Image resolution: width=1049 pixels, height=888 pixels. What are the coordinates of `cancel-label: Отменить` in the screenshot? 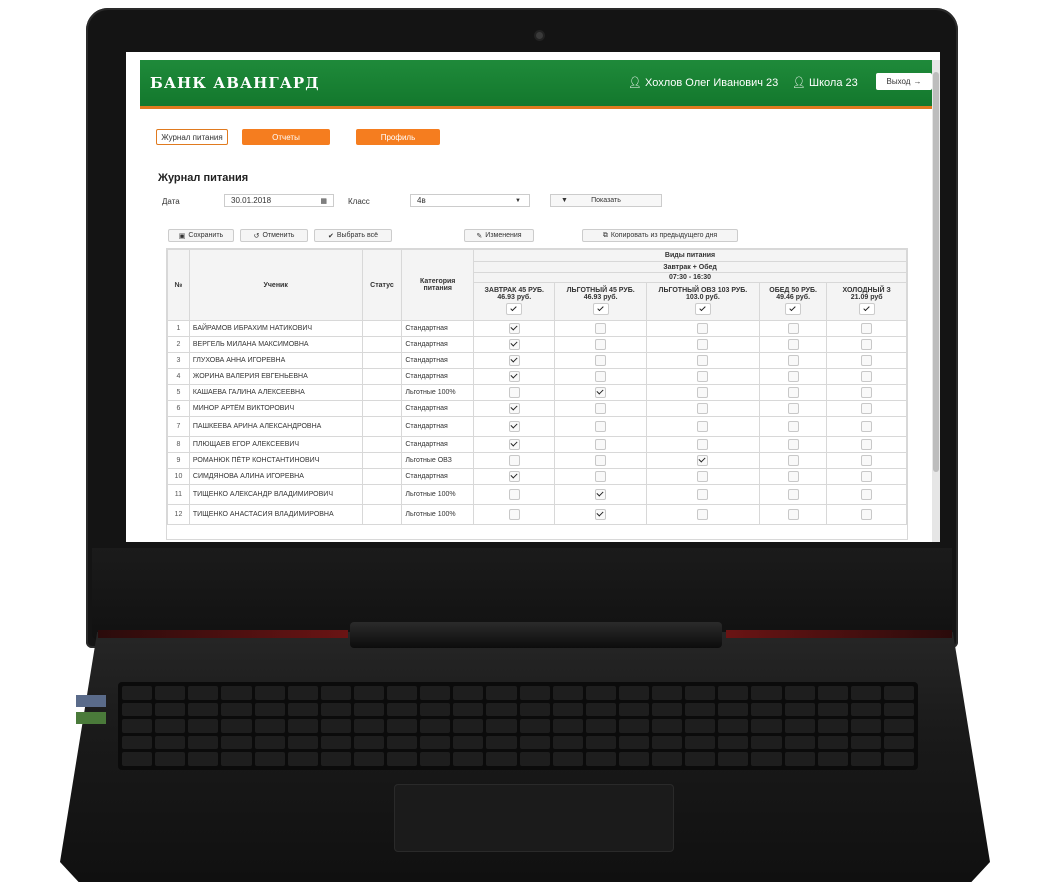 It's located at (278, 235).